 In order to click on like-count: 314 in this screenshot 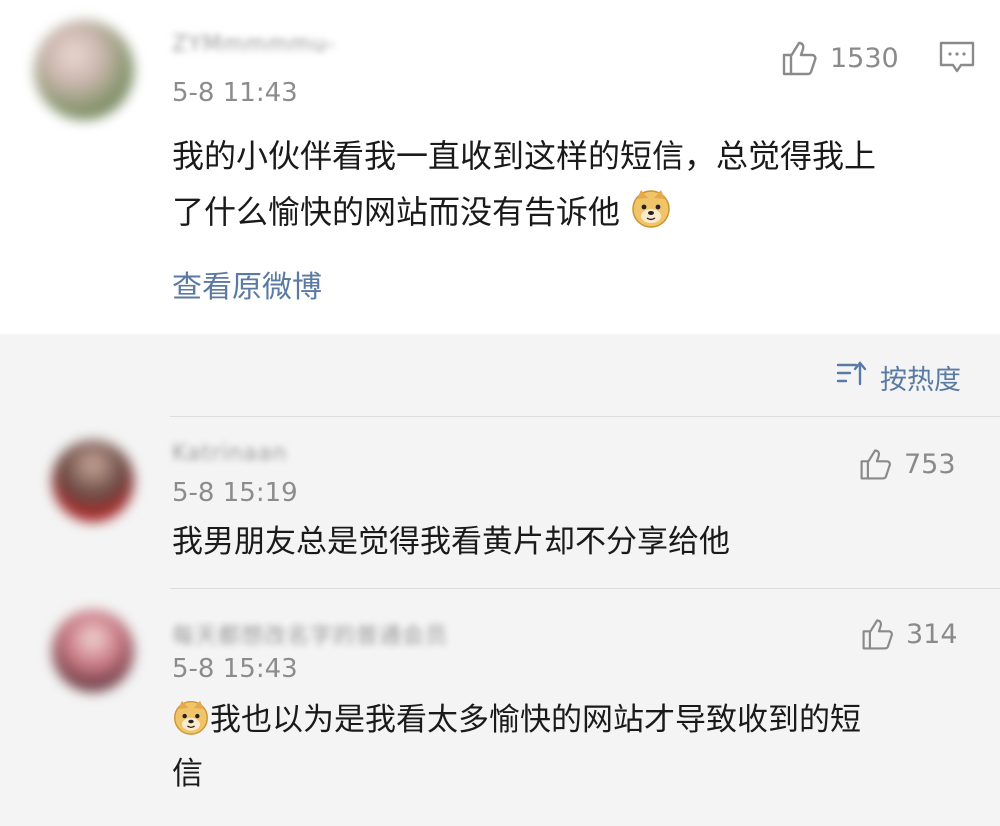, I will do `click(932, 634)`.